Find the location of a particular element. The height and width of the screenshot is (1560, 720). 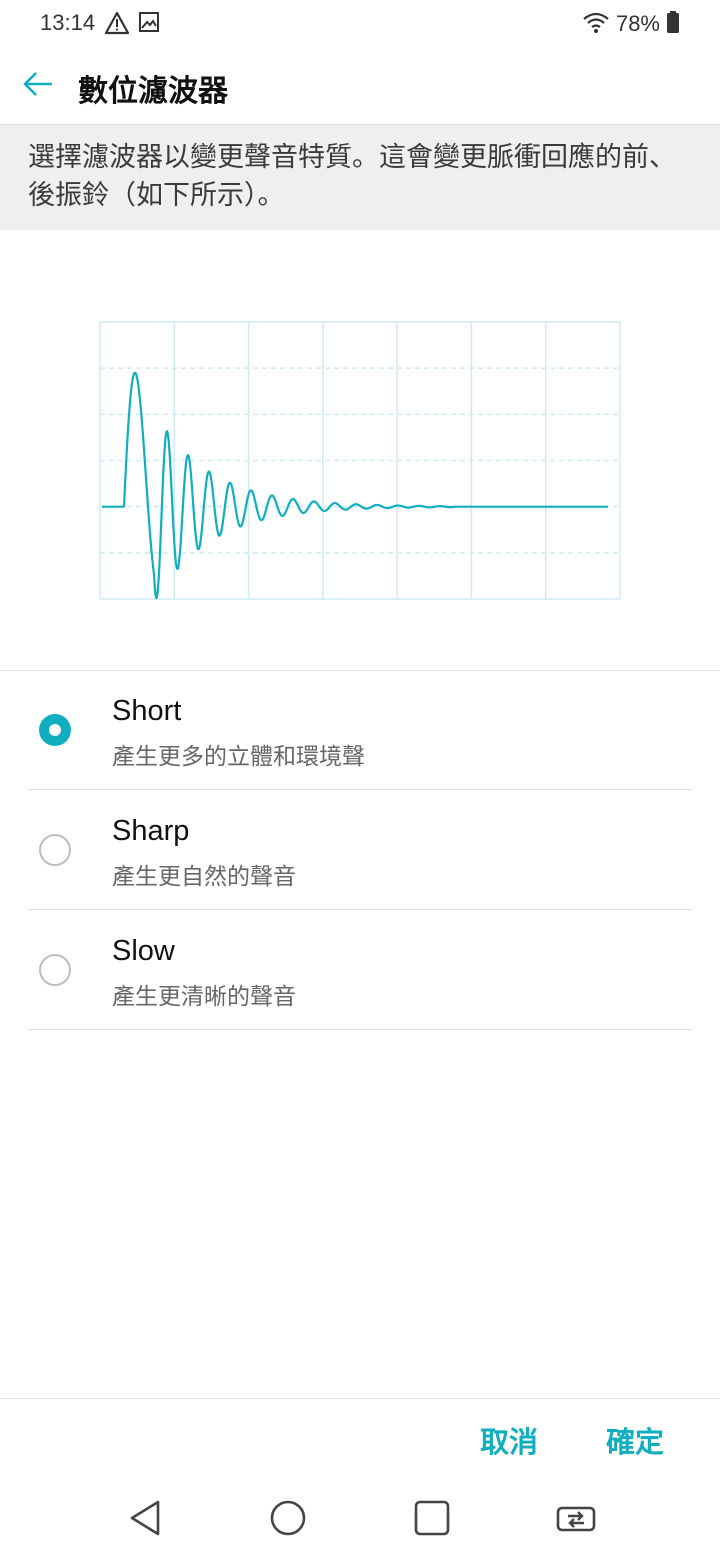

dialog-action-bar: 取消 確定 is located at coordinates (360, 1438).